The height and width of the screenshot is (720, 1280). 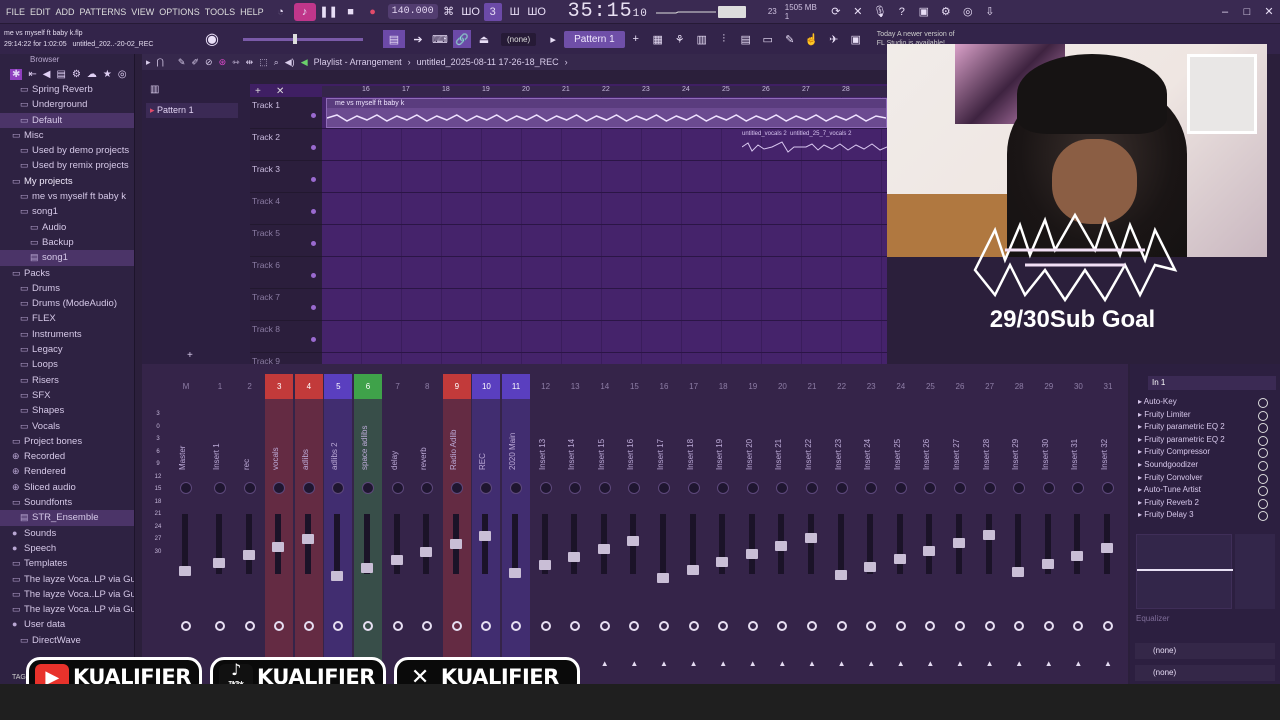 I want to click on fx-slot: ▸ Fruity parametric EQ 2, so click(x=1205, y=440).